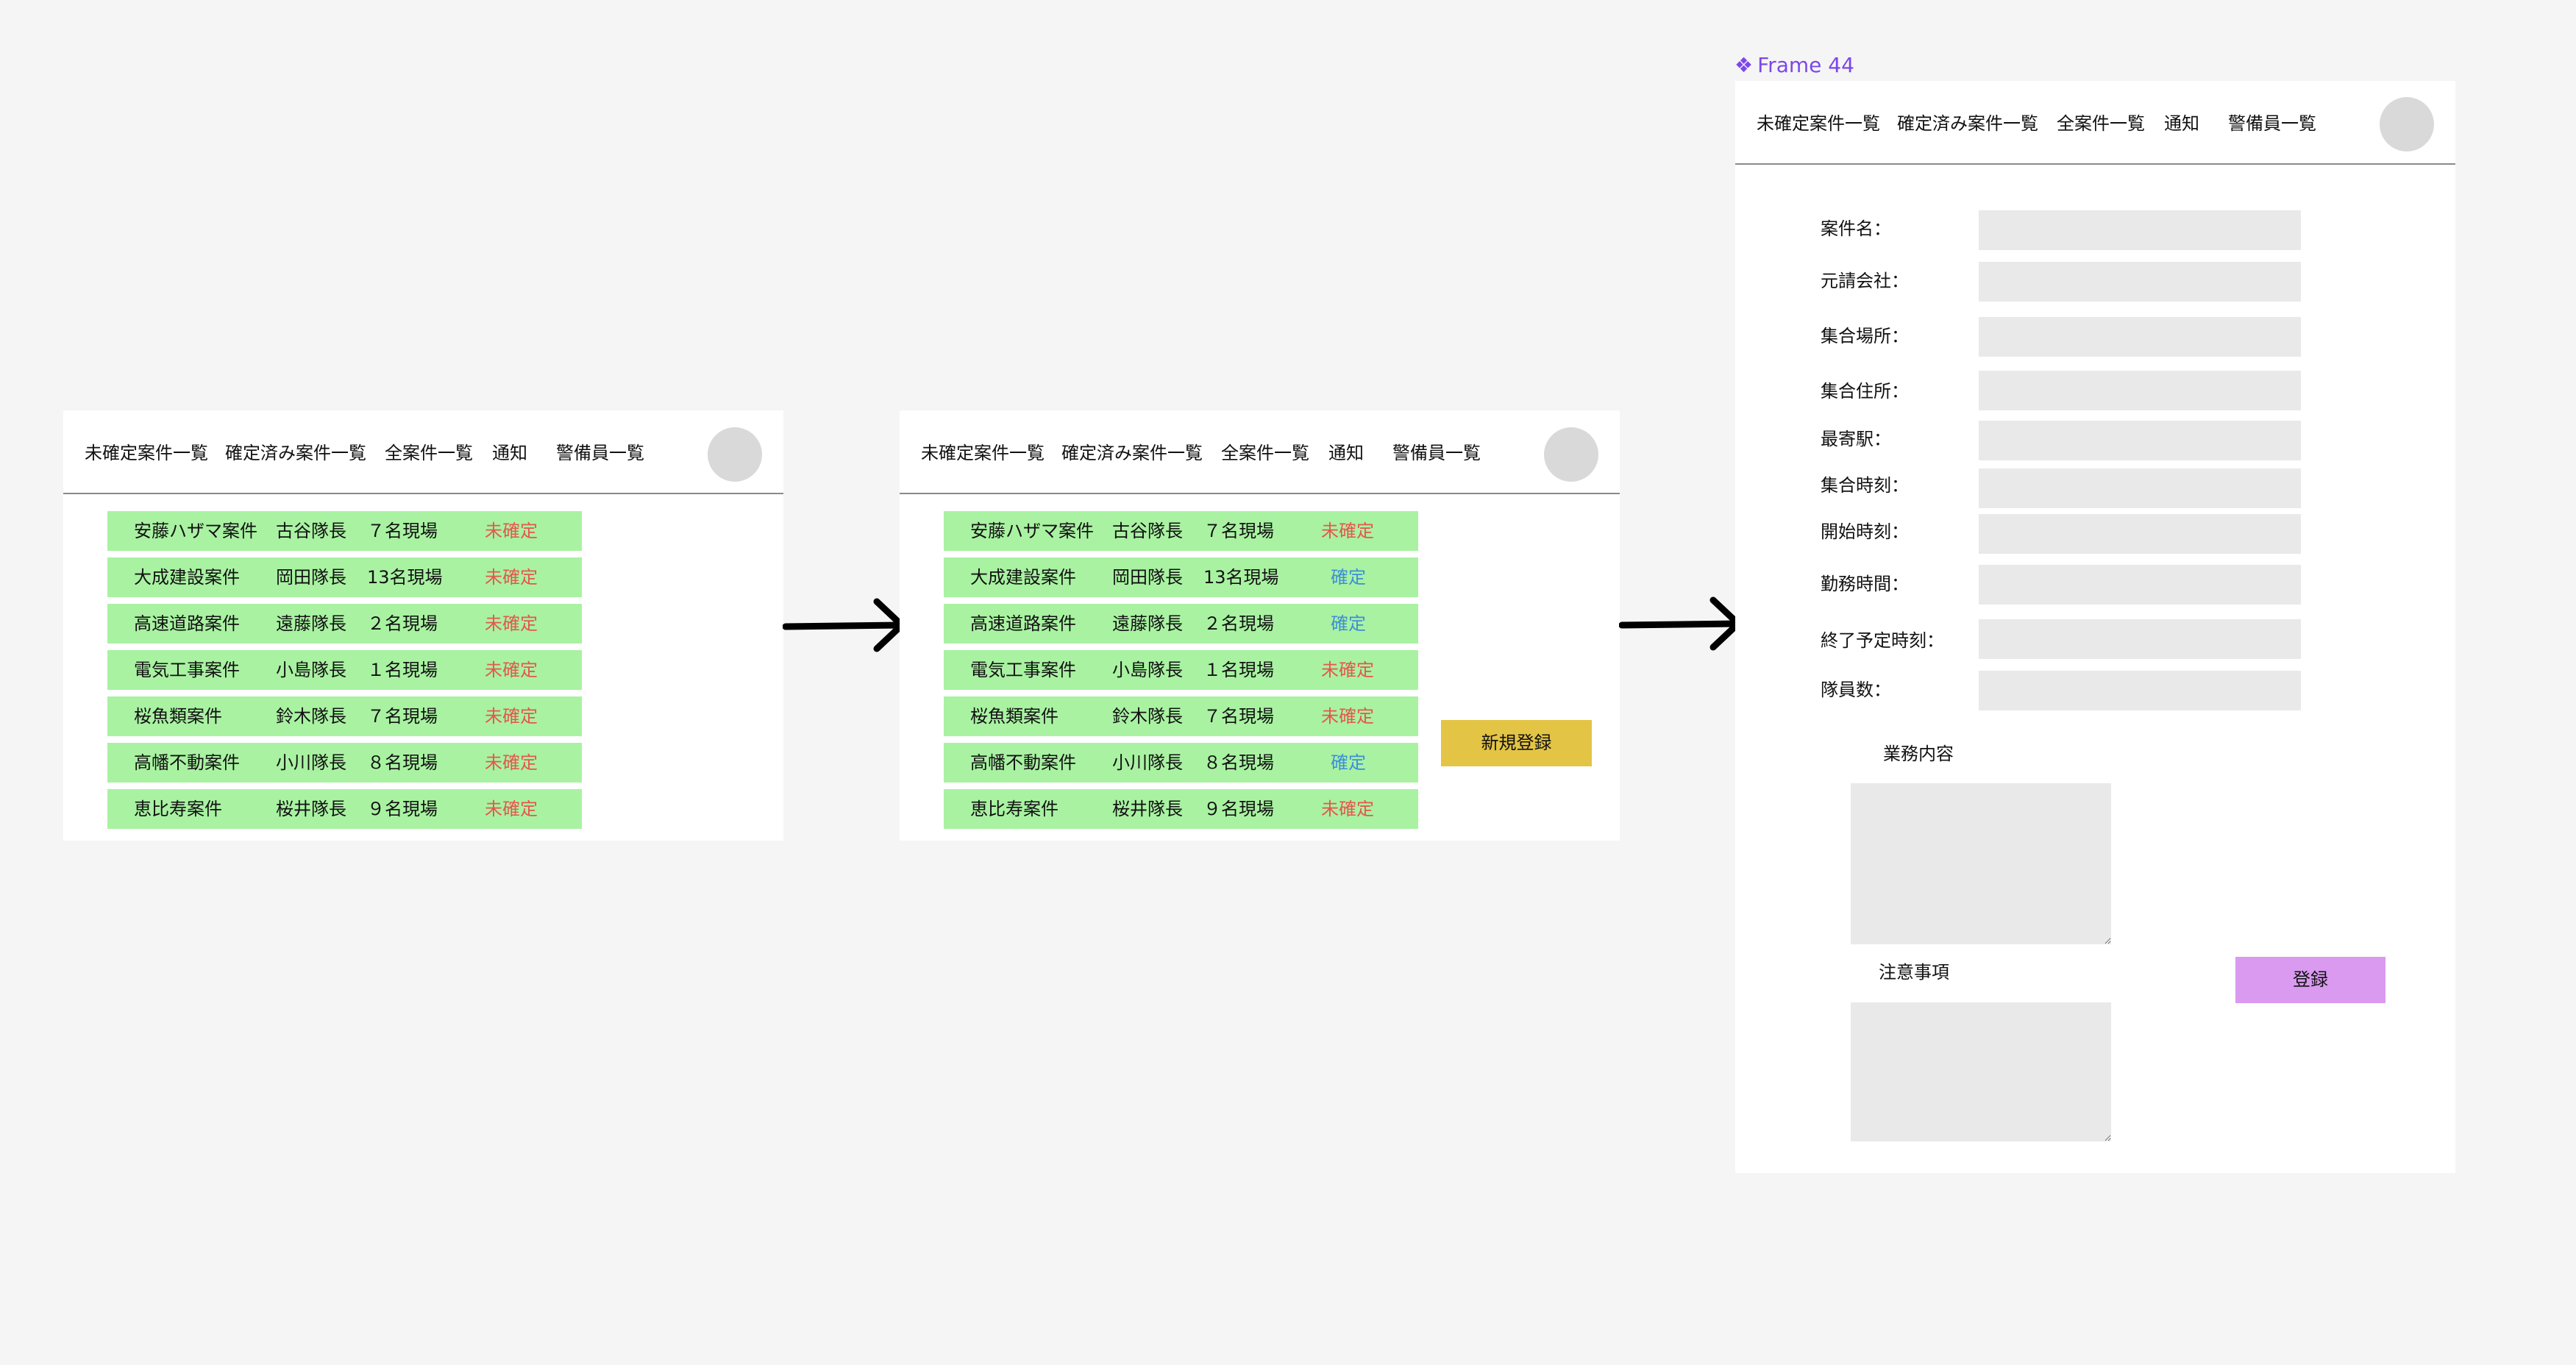 Image resolution: width=2576 pixels, height=1365 pixels. I want to click on case-row: 大成建設案件 岡田隊長 13名現場 確定, so click(1181, 577).